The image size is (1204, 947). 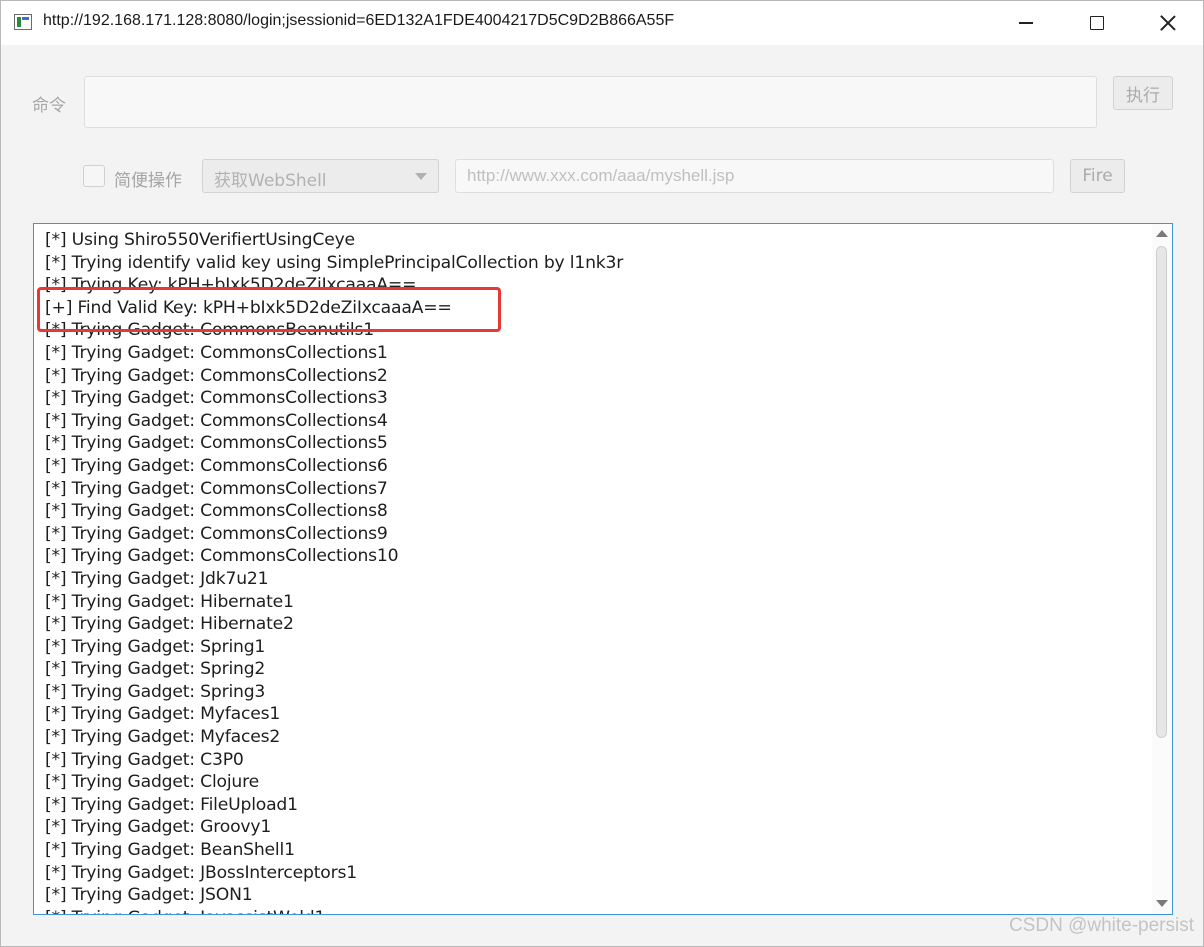 What do you see at coordinates (23, 22) in the screenshot?
I see `app-icon` at bounding box center [23, 22].